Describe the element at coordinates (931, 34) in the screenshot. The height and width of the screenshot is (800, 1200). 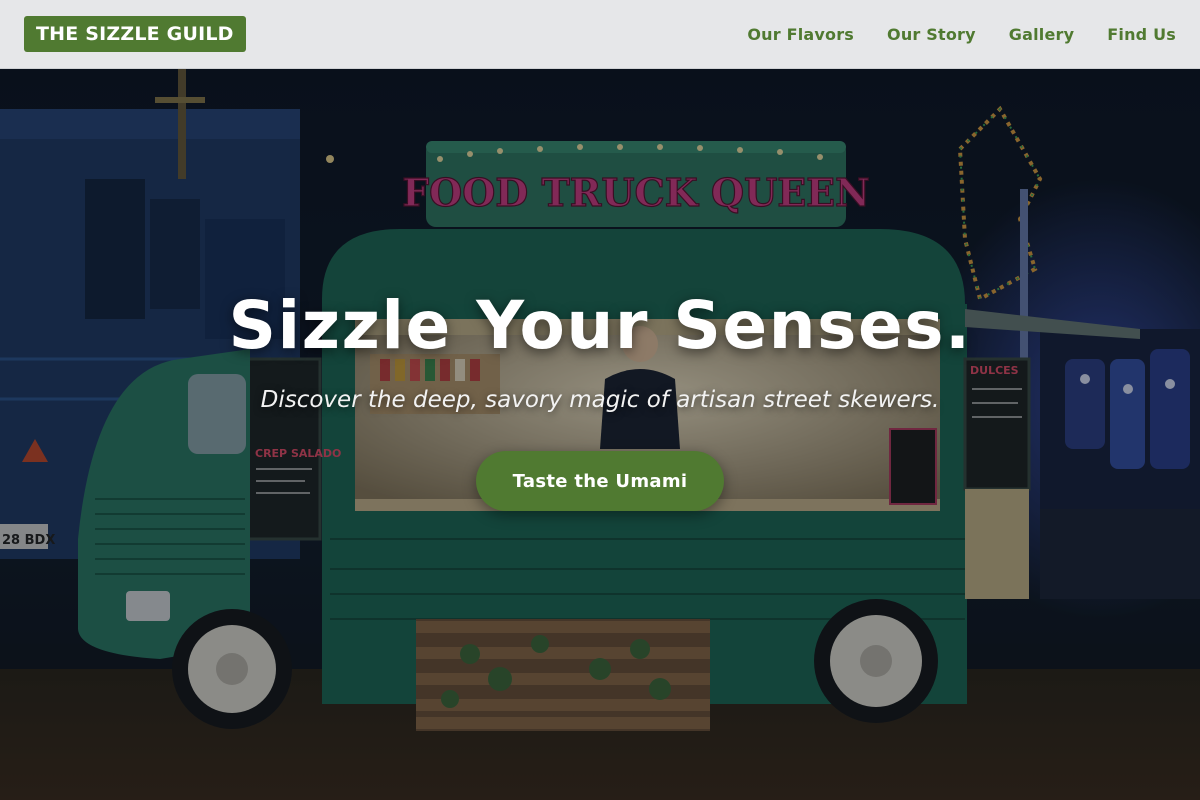
I see `nav-link-our-story: Our Story` at that location.